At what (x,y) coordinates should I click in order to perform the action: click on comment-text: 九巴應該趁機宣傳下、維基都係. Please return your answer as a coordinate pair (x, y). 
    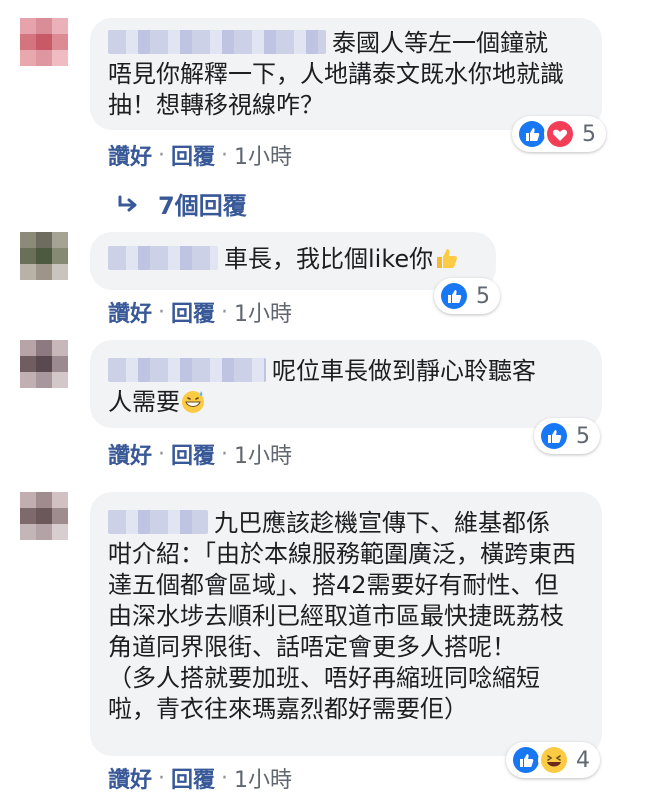
    Looking at the image, I should click on (382, 523).